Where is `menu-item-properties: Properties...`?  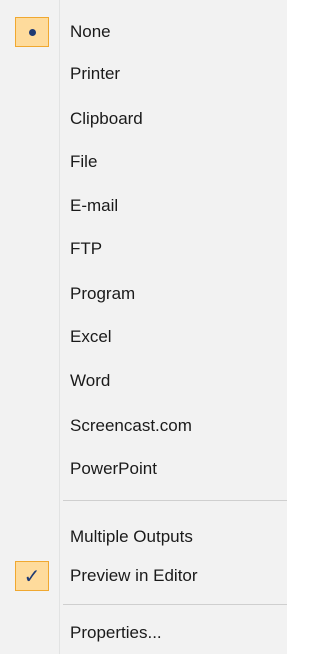 menu-item-properties: Properties... is located at coordinates (143, 633).